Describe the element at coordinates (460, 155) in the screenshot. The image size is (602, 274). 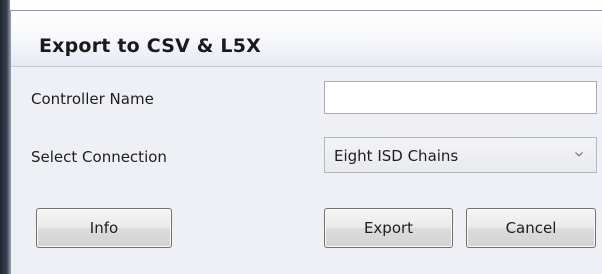
I see `connection-dropdown: Eight ISD Chains` at that location.